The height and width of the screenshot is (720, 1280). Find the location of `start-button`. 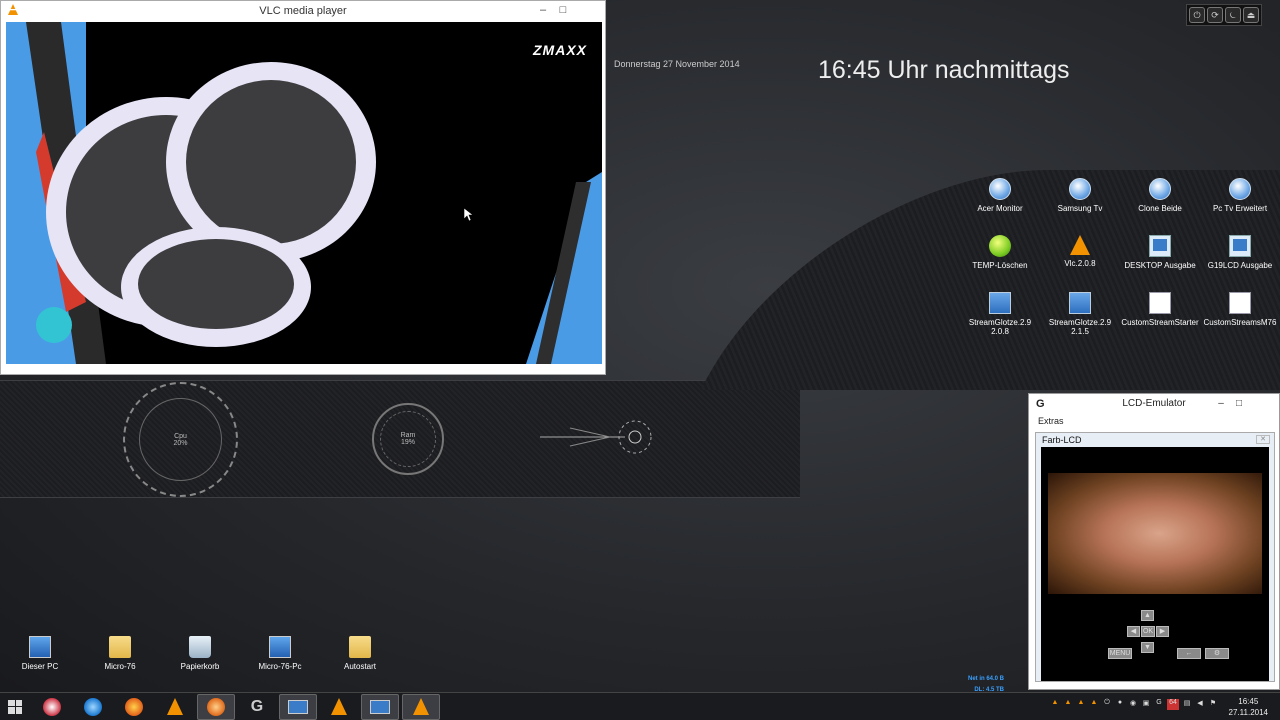

start-button is located at coordinates (15, 706).